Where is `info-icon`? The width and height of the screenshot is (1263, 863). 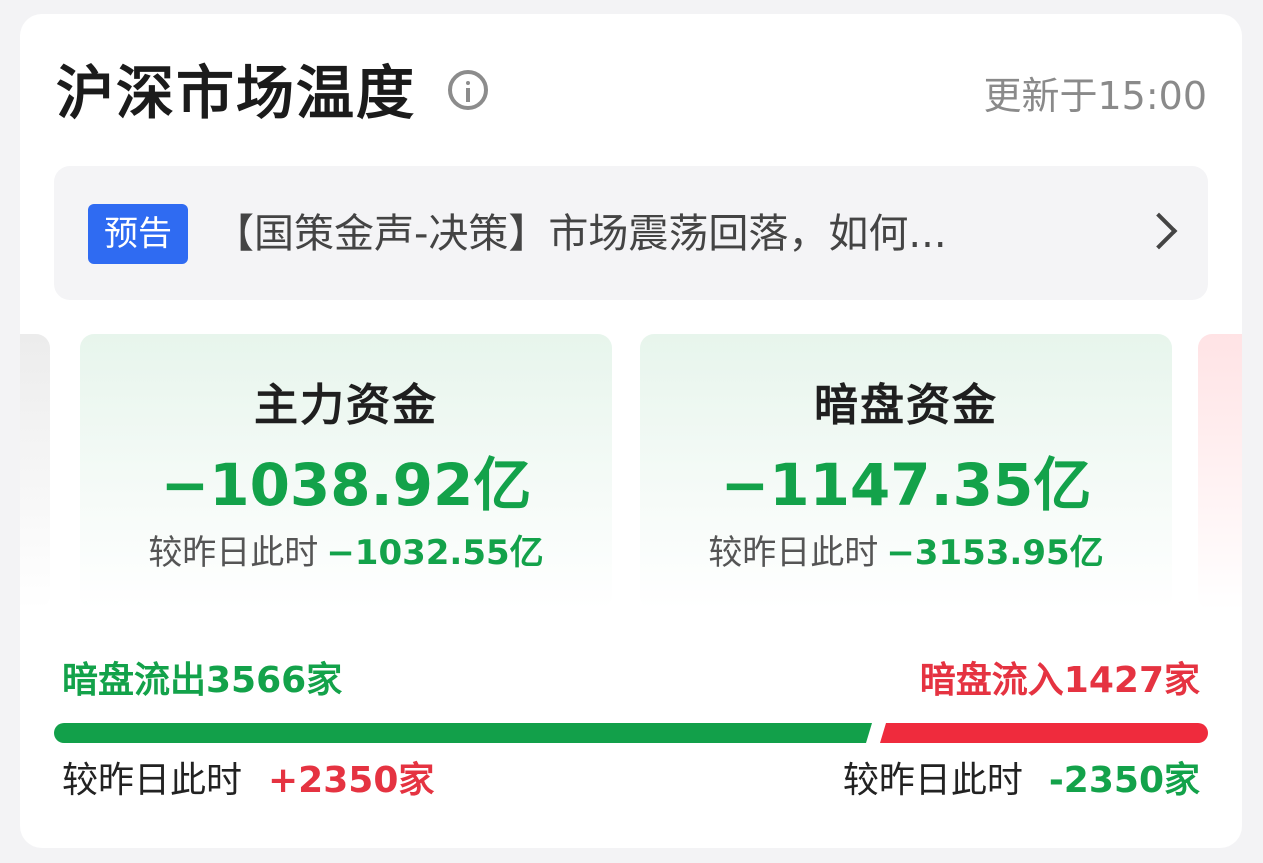 info-icon is located at coordinates (468, 90).